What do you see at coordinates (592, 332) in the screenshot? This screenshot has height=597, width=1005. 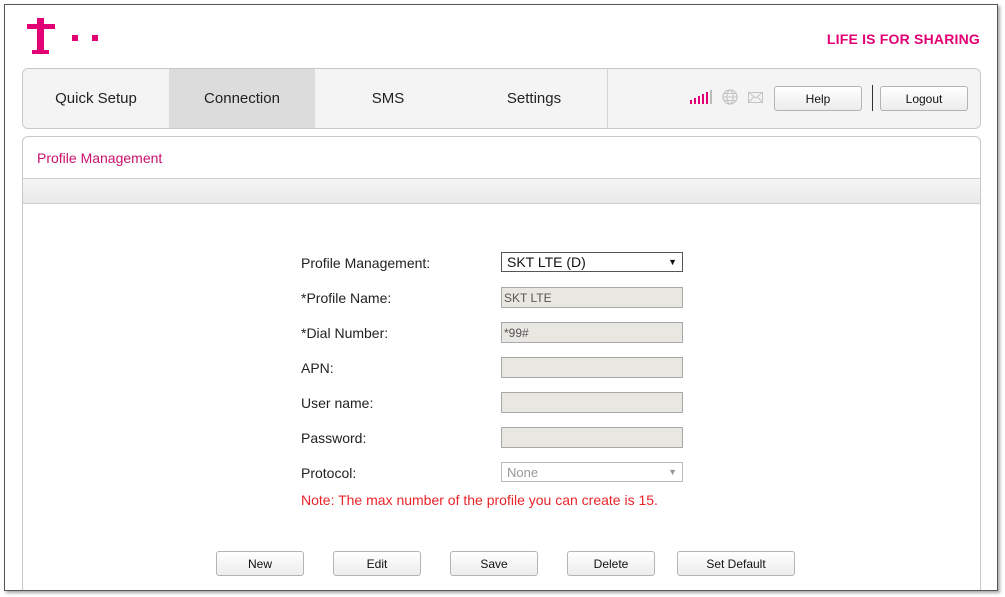 I see `dial-number-input: *99#` at bounding box center [592, 332].